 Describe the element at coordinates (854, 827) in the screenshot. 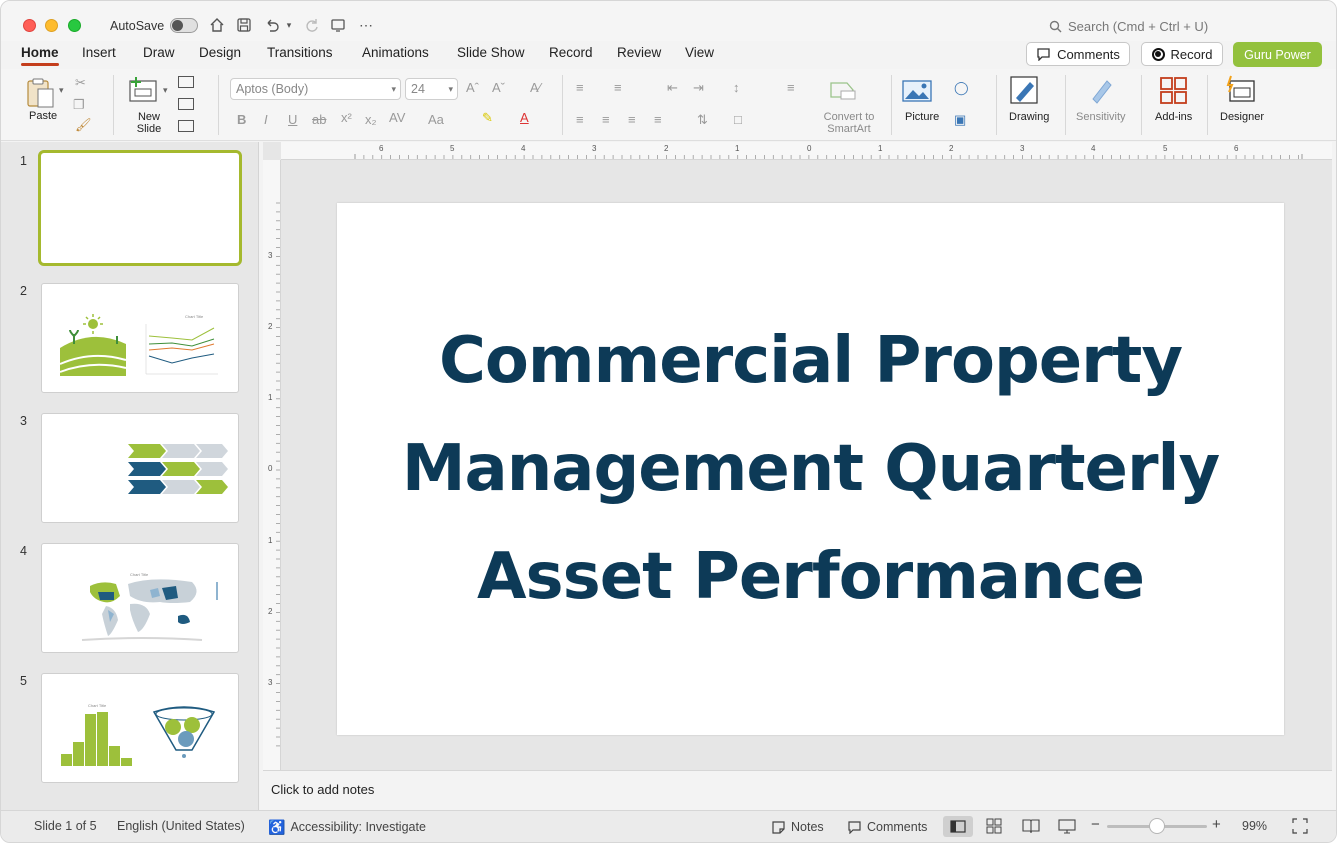

I see `comment-icon` at that location.